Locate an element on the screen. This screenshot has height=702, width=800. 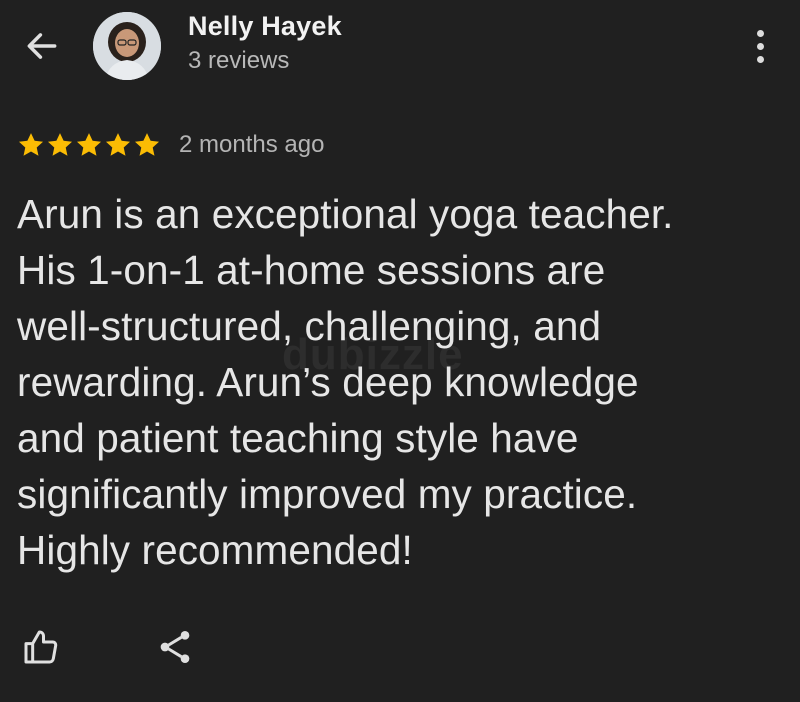
avatar is located at coordinates (127, 46).